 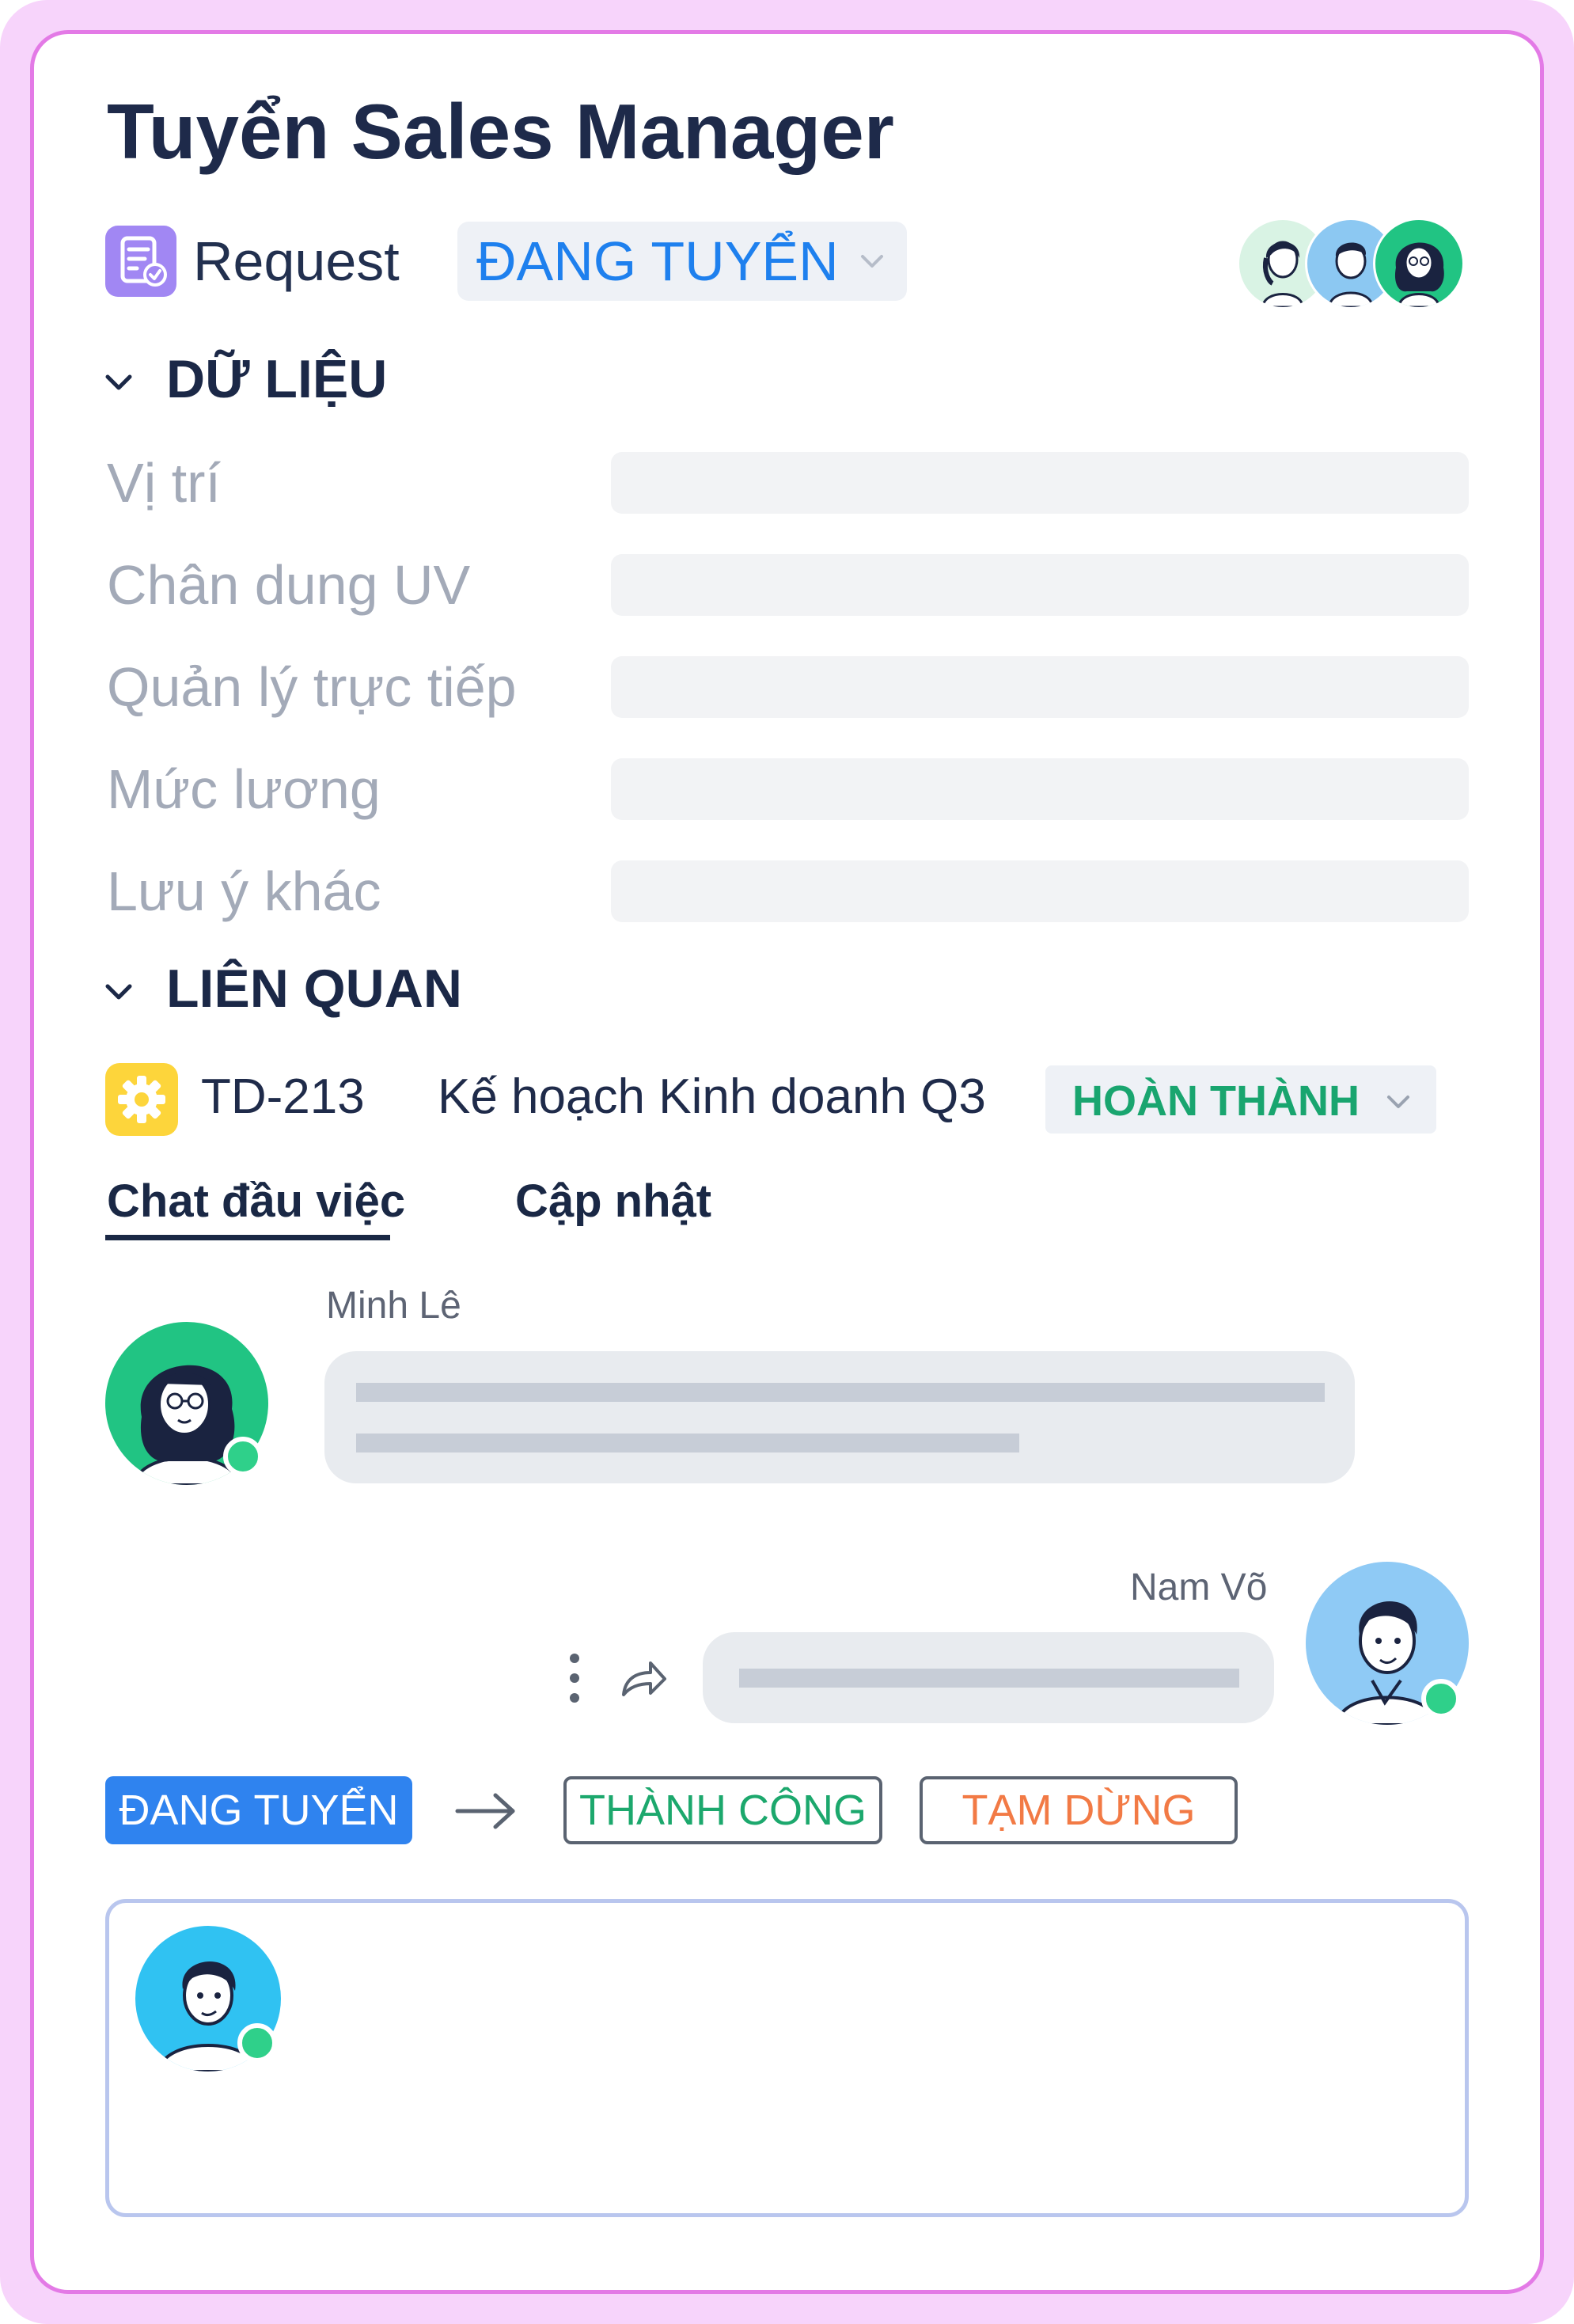 I want to click on status-dropdown: ĐANG TUYỂN, so click(x=682, y=261).